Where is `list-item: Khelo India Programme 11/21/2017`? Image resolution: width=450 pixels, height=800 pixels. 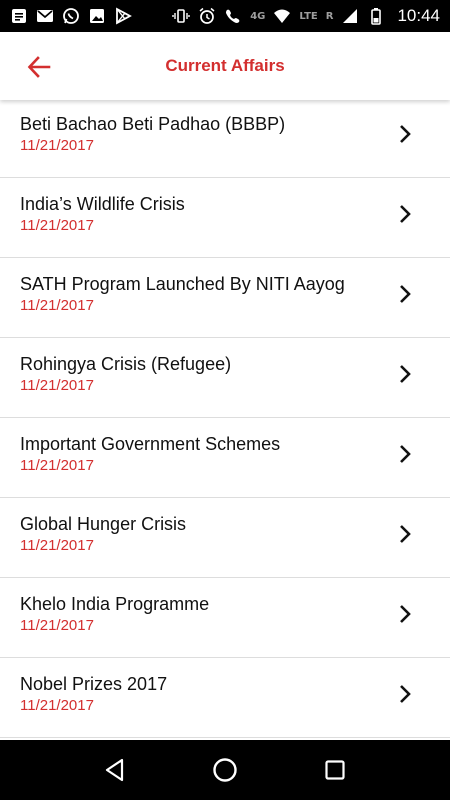 list-item: Khelo India Programme 11/21/2017 is located at coordinates (225, 618).